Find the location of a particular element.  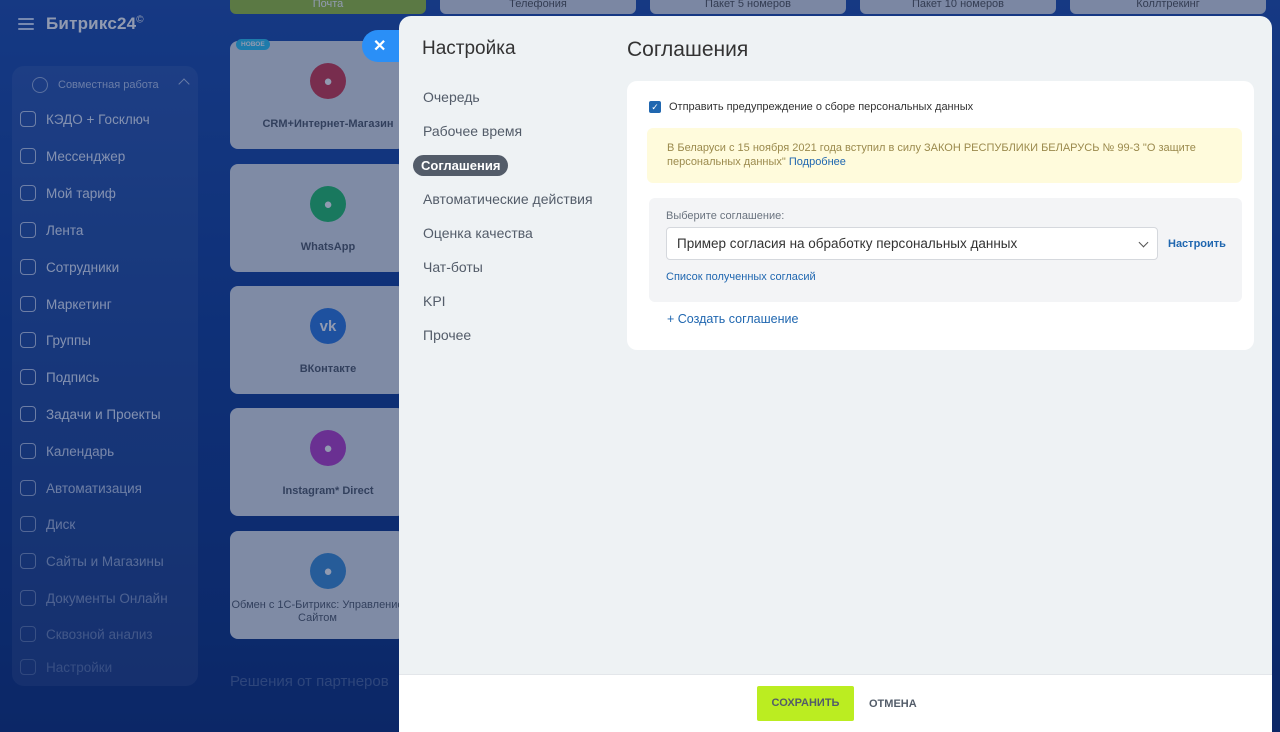

settings-menu-item: Соглашения is located at coordinates (461, 165).